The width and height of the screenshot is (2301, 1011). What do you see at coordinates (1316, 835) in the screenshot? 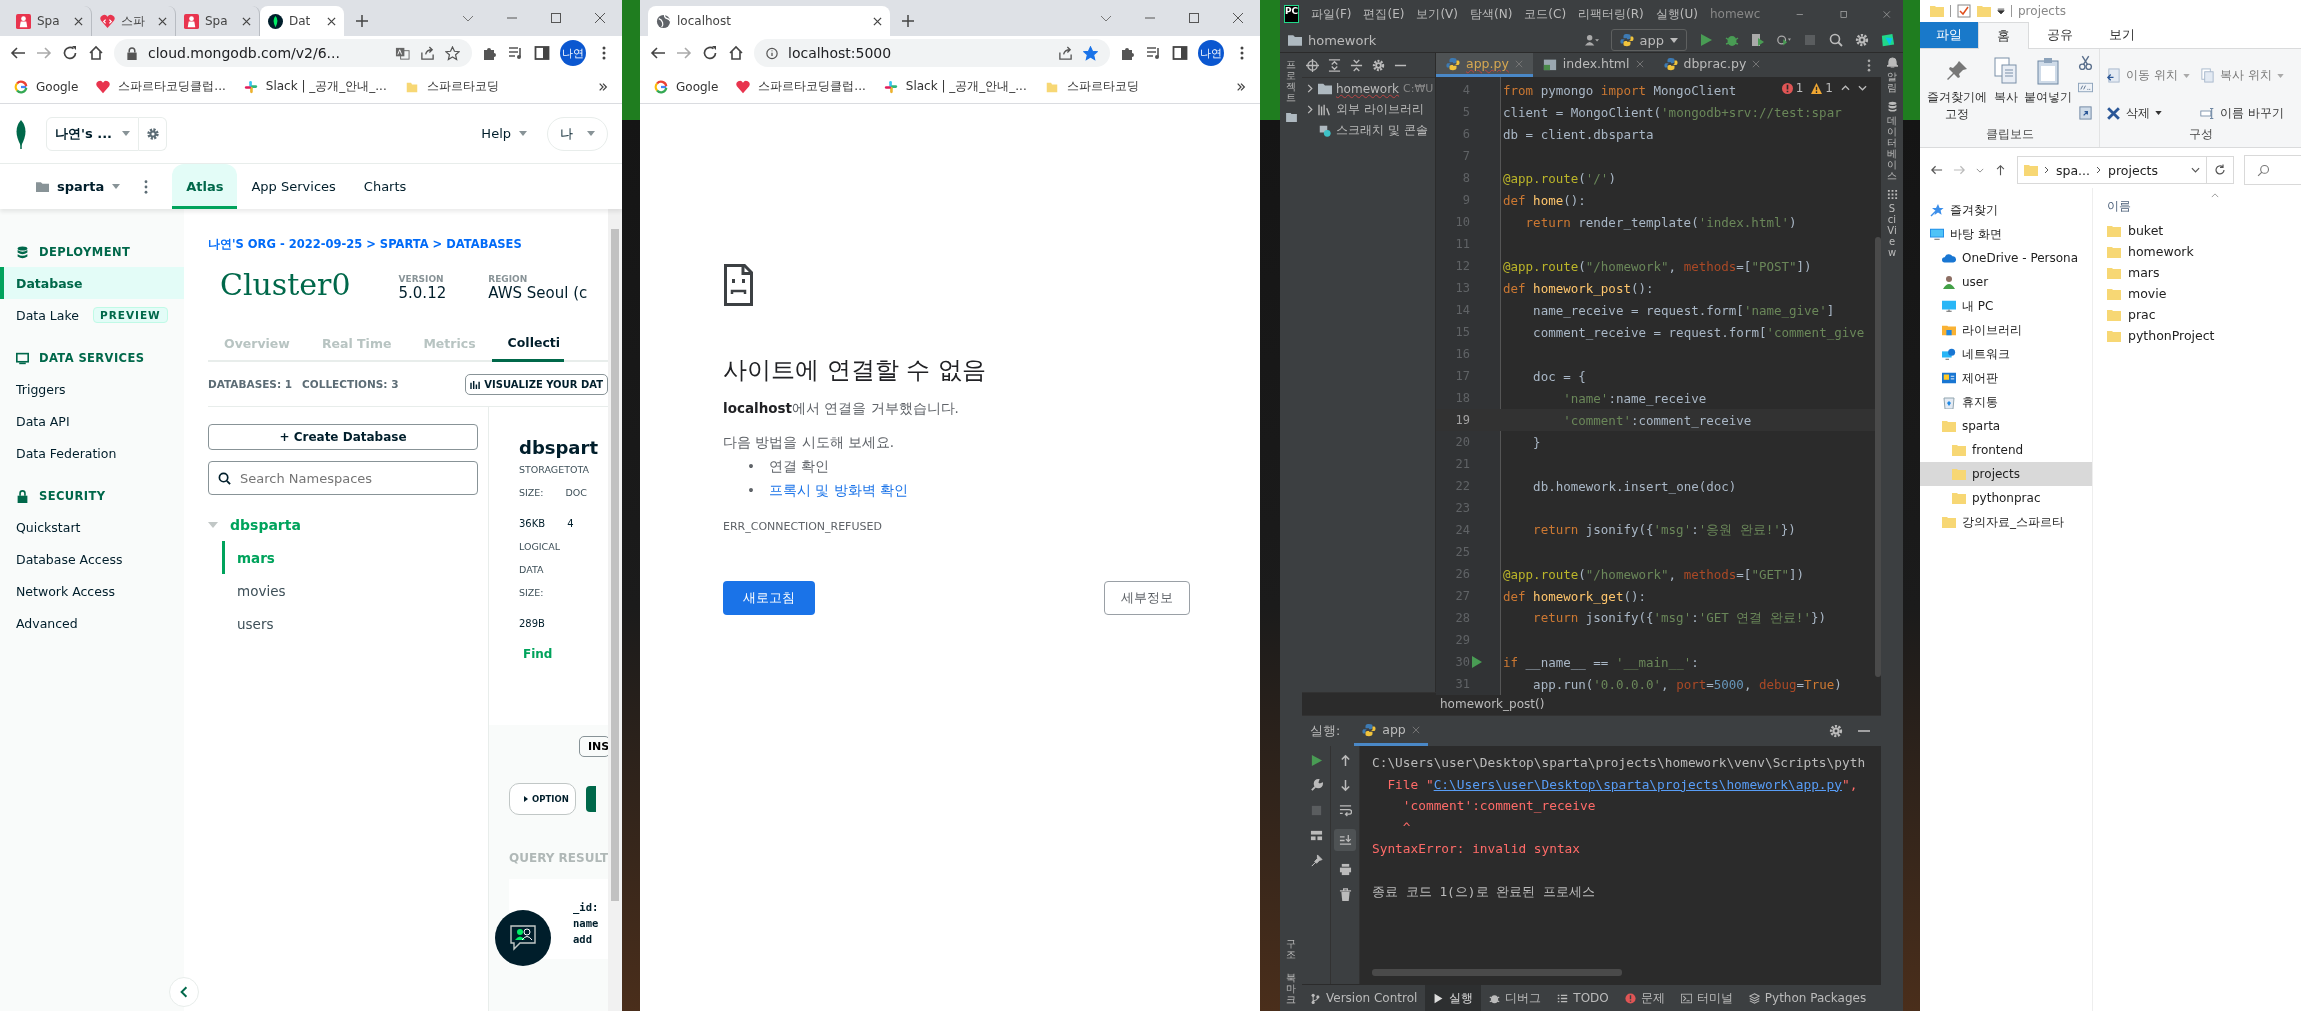
I see `layout-icon` at bounding box center [1316, 835].